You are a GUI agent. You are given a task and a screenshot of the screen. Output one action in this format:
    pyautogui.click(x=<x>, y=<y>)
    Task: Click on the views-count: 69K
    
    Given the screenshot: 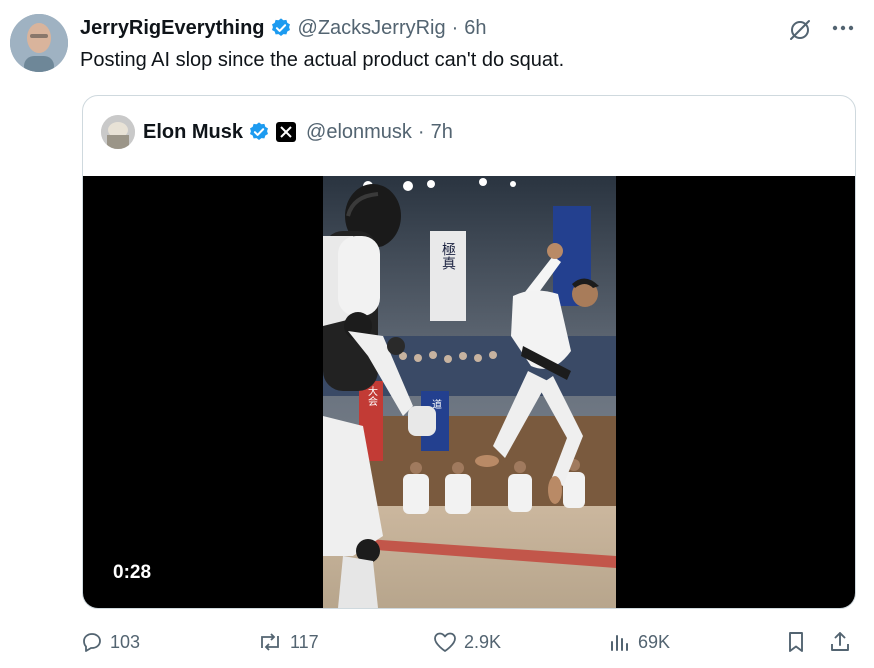 What is the action you would take?
    pyautogui.click(x=654, y=641)
    